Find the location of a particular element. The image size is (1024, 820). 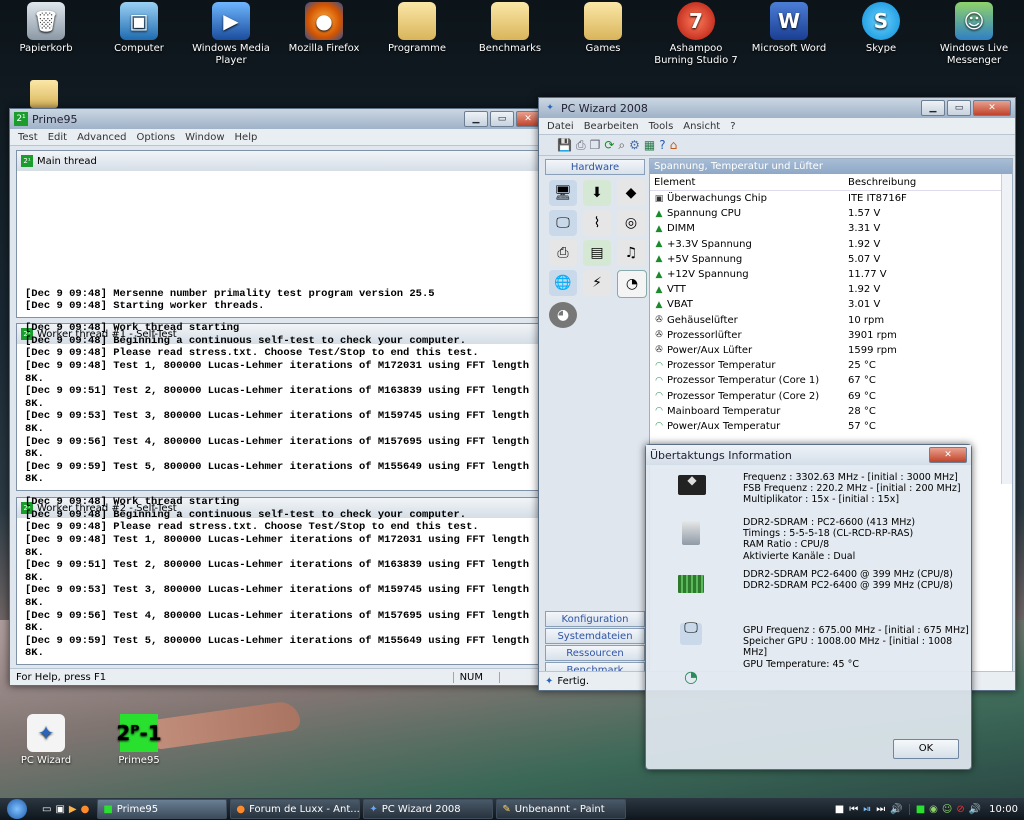

table-row: ◠ Prozessor Temperatur (Core 2) 69 °C is located at coordinates (831, 395).